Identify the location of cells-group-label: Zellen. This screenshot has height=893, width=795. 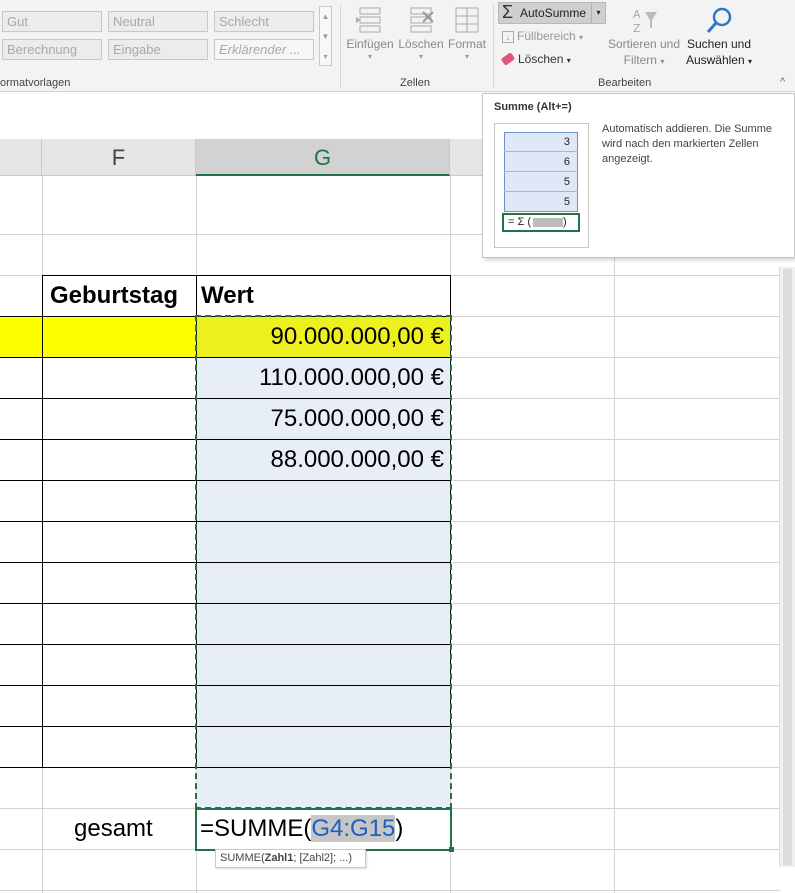
(415, 83).